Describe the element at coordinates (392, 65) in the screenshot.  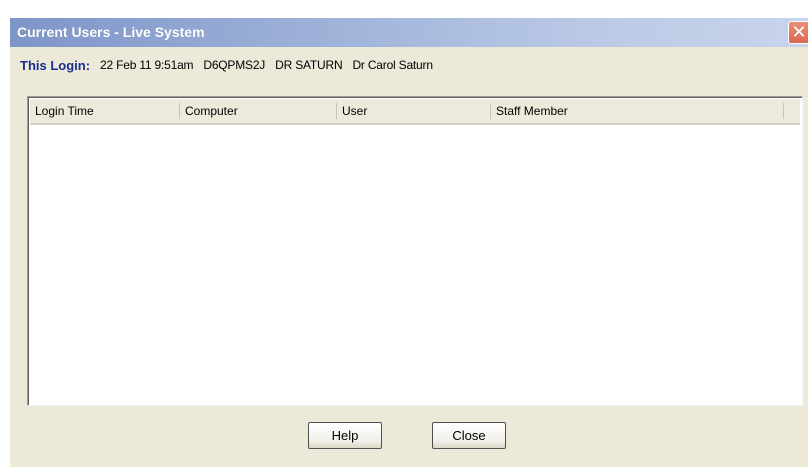
I see `login-staff: Dr Carol Saturn` at that location.